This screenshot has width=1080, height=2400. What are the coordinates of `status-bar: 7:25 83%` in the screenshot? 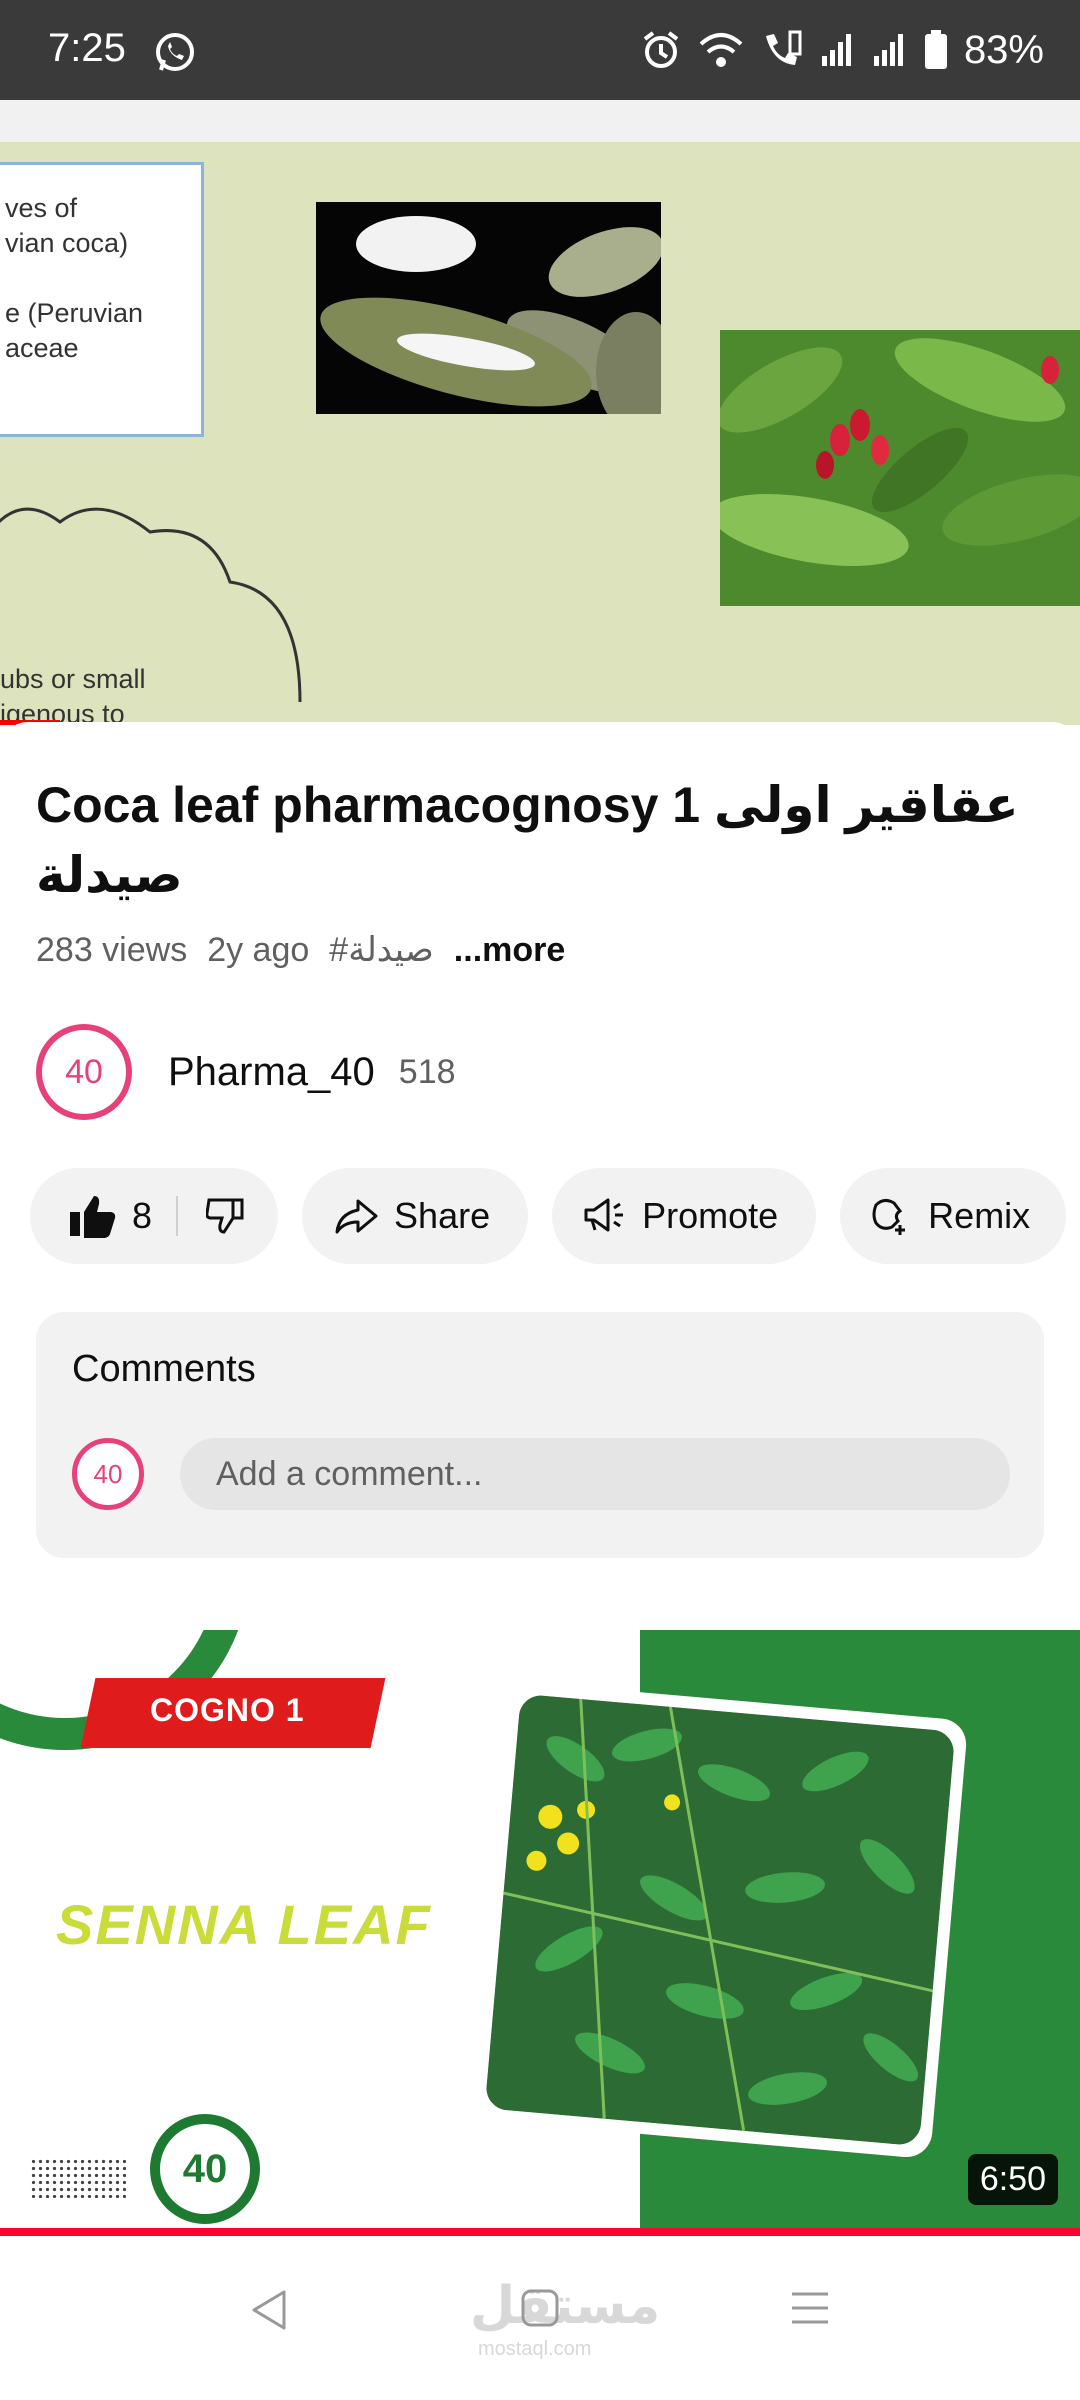 It's located at (540, 50).